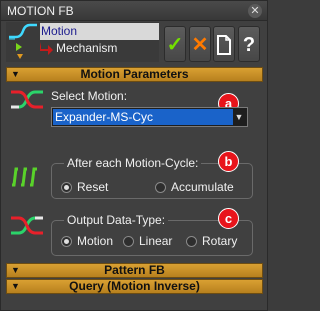 The height and width of the screenshot is (311, 320). I want to click on section-query: ▼ Query (Motion Inverse), so click(134, 286).